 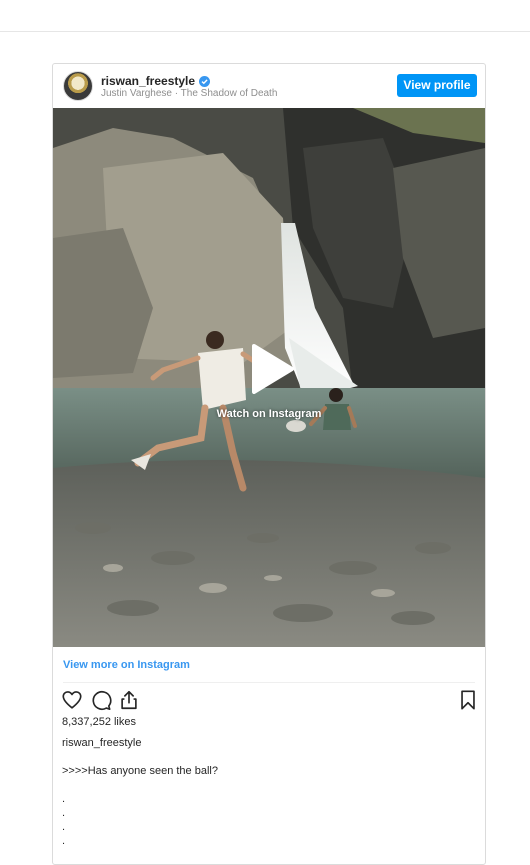 I want to click on view-profile-button: View profile, so click(x=437, y=85).